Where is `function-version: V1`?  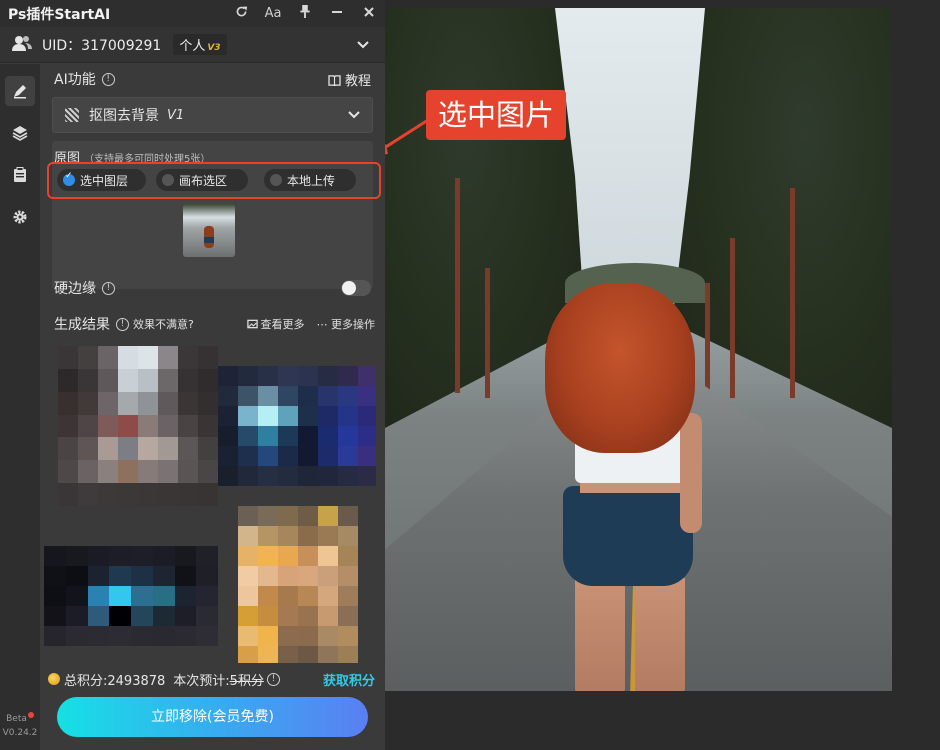
function-version: V1 is located at coordinates (176, 115).